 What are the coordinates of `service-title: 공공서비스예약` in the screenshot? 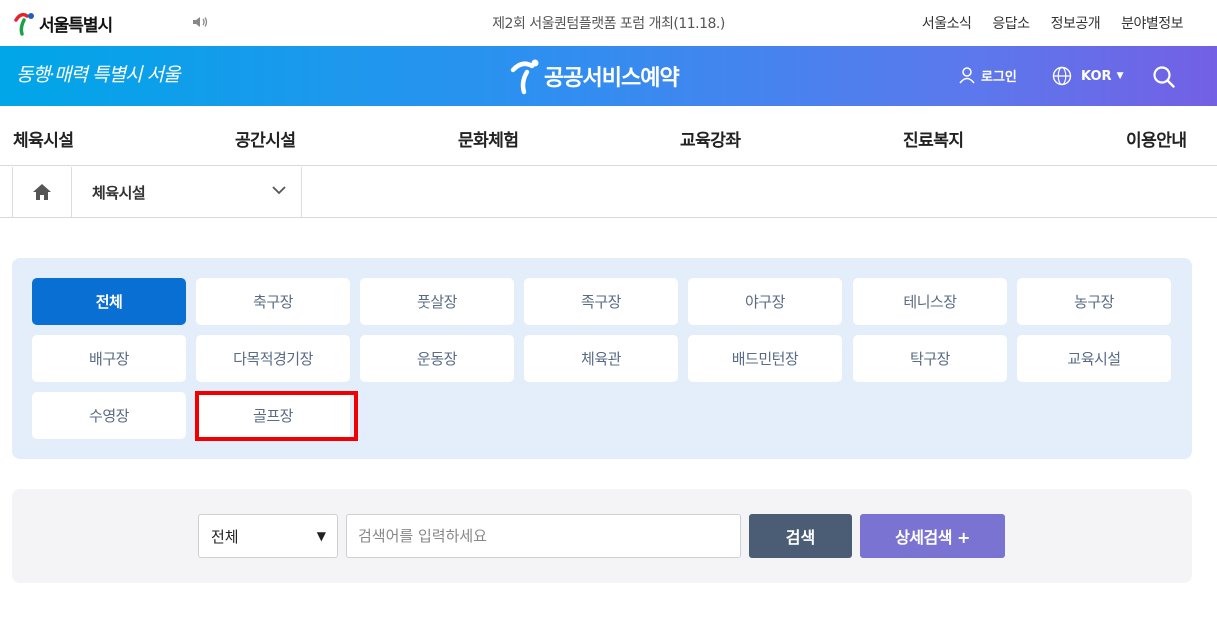 It's located at (612, 78).